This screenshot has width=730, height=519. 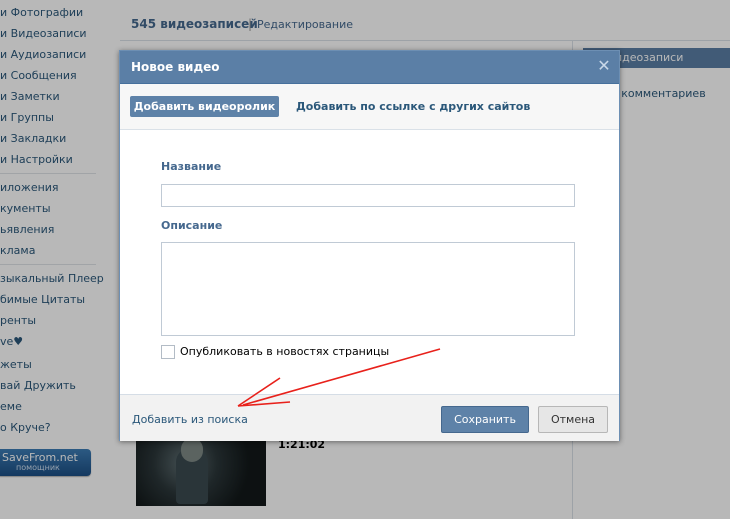 I want to click on cancel-button: Отмена, so click(x=573, y=419).